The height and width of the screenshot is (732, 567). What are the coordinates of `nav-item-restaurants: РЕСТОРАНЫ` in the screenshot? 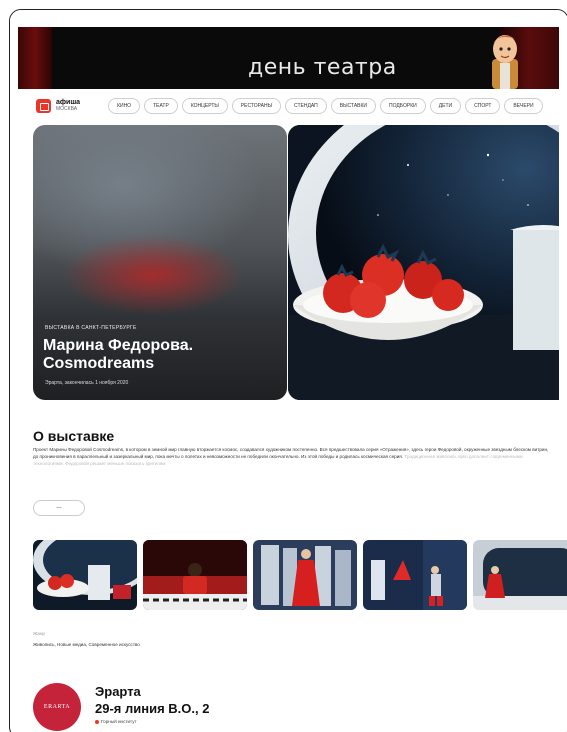 It's located at (256, 106).